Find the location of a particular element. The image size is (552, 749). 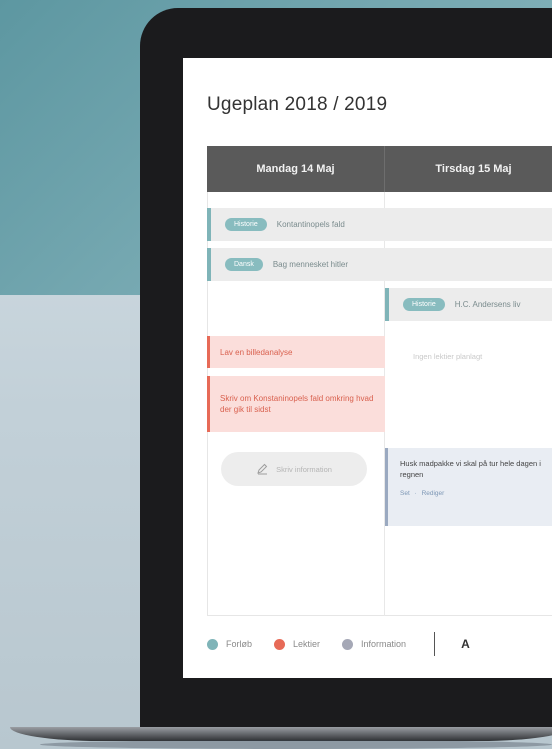

legend-separator is located at coordinates (435, 644).